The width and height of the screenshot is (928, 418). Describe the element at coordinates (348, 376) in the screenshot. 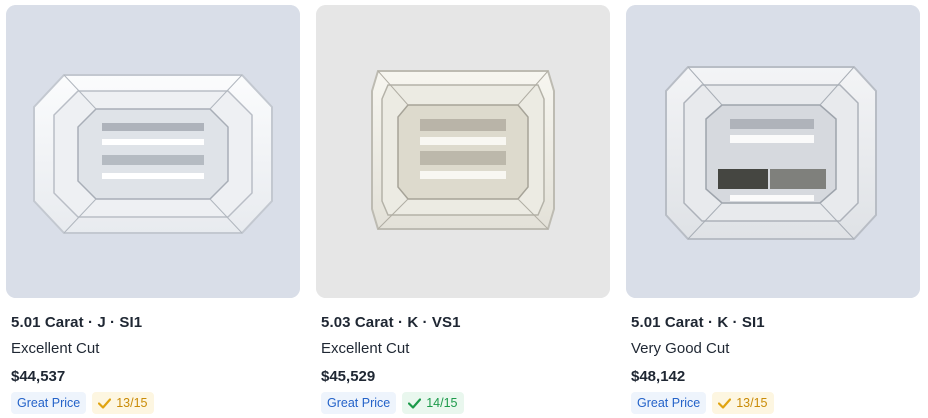

I see `diamond-price: $45,529` at that location.